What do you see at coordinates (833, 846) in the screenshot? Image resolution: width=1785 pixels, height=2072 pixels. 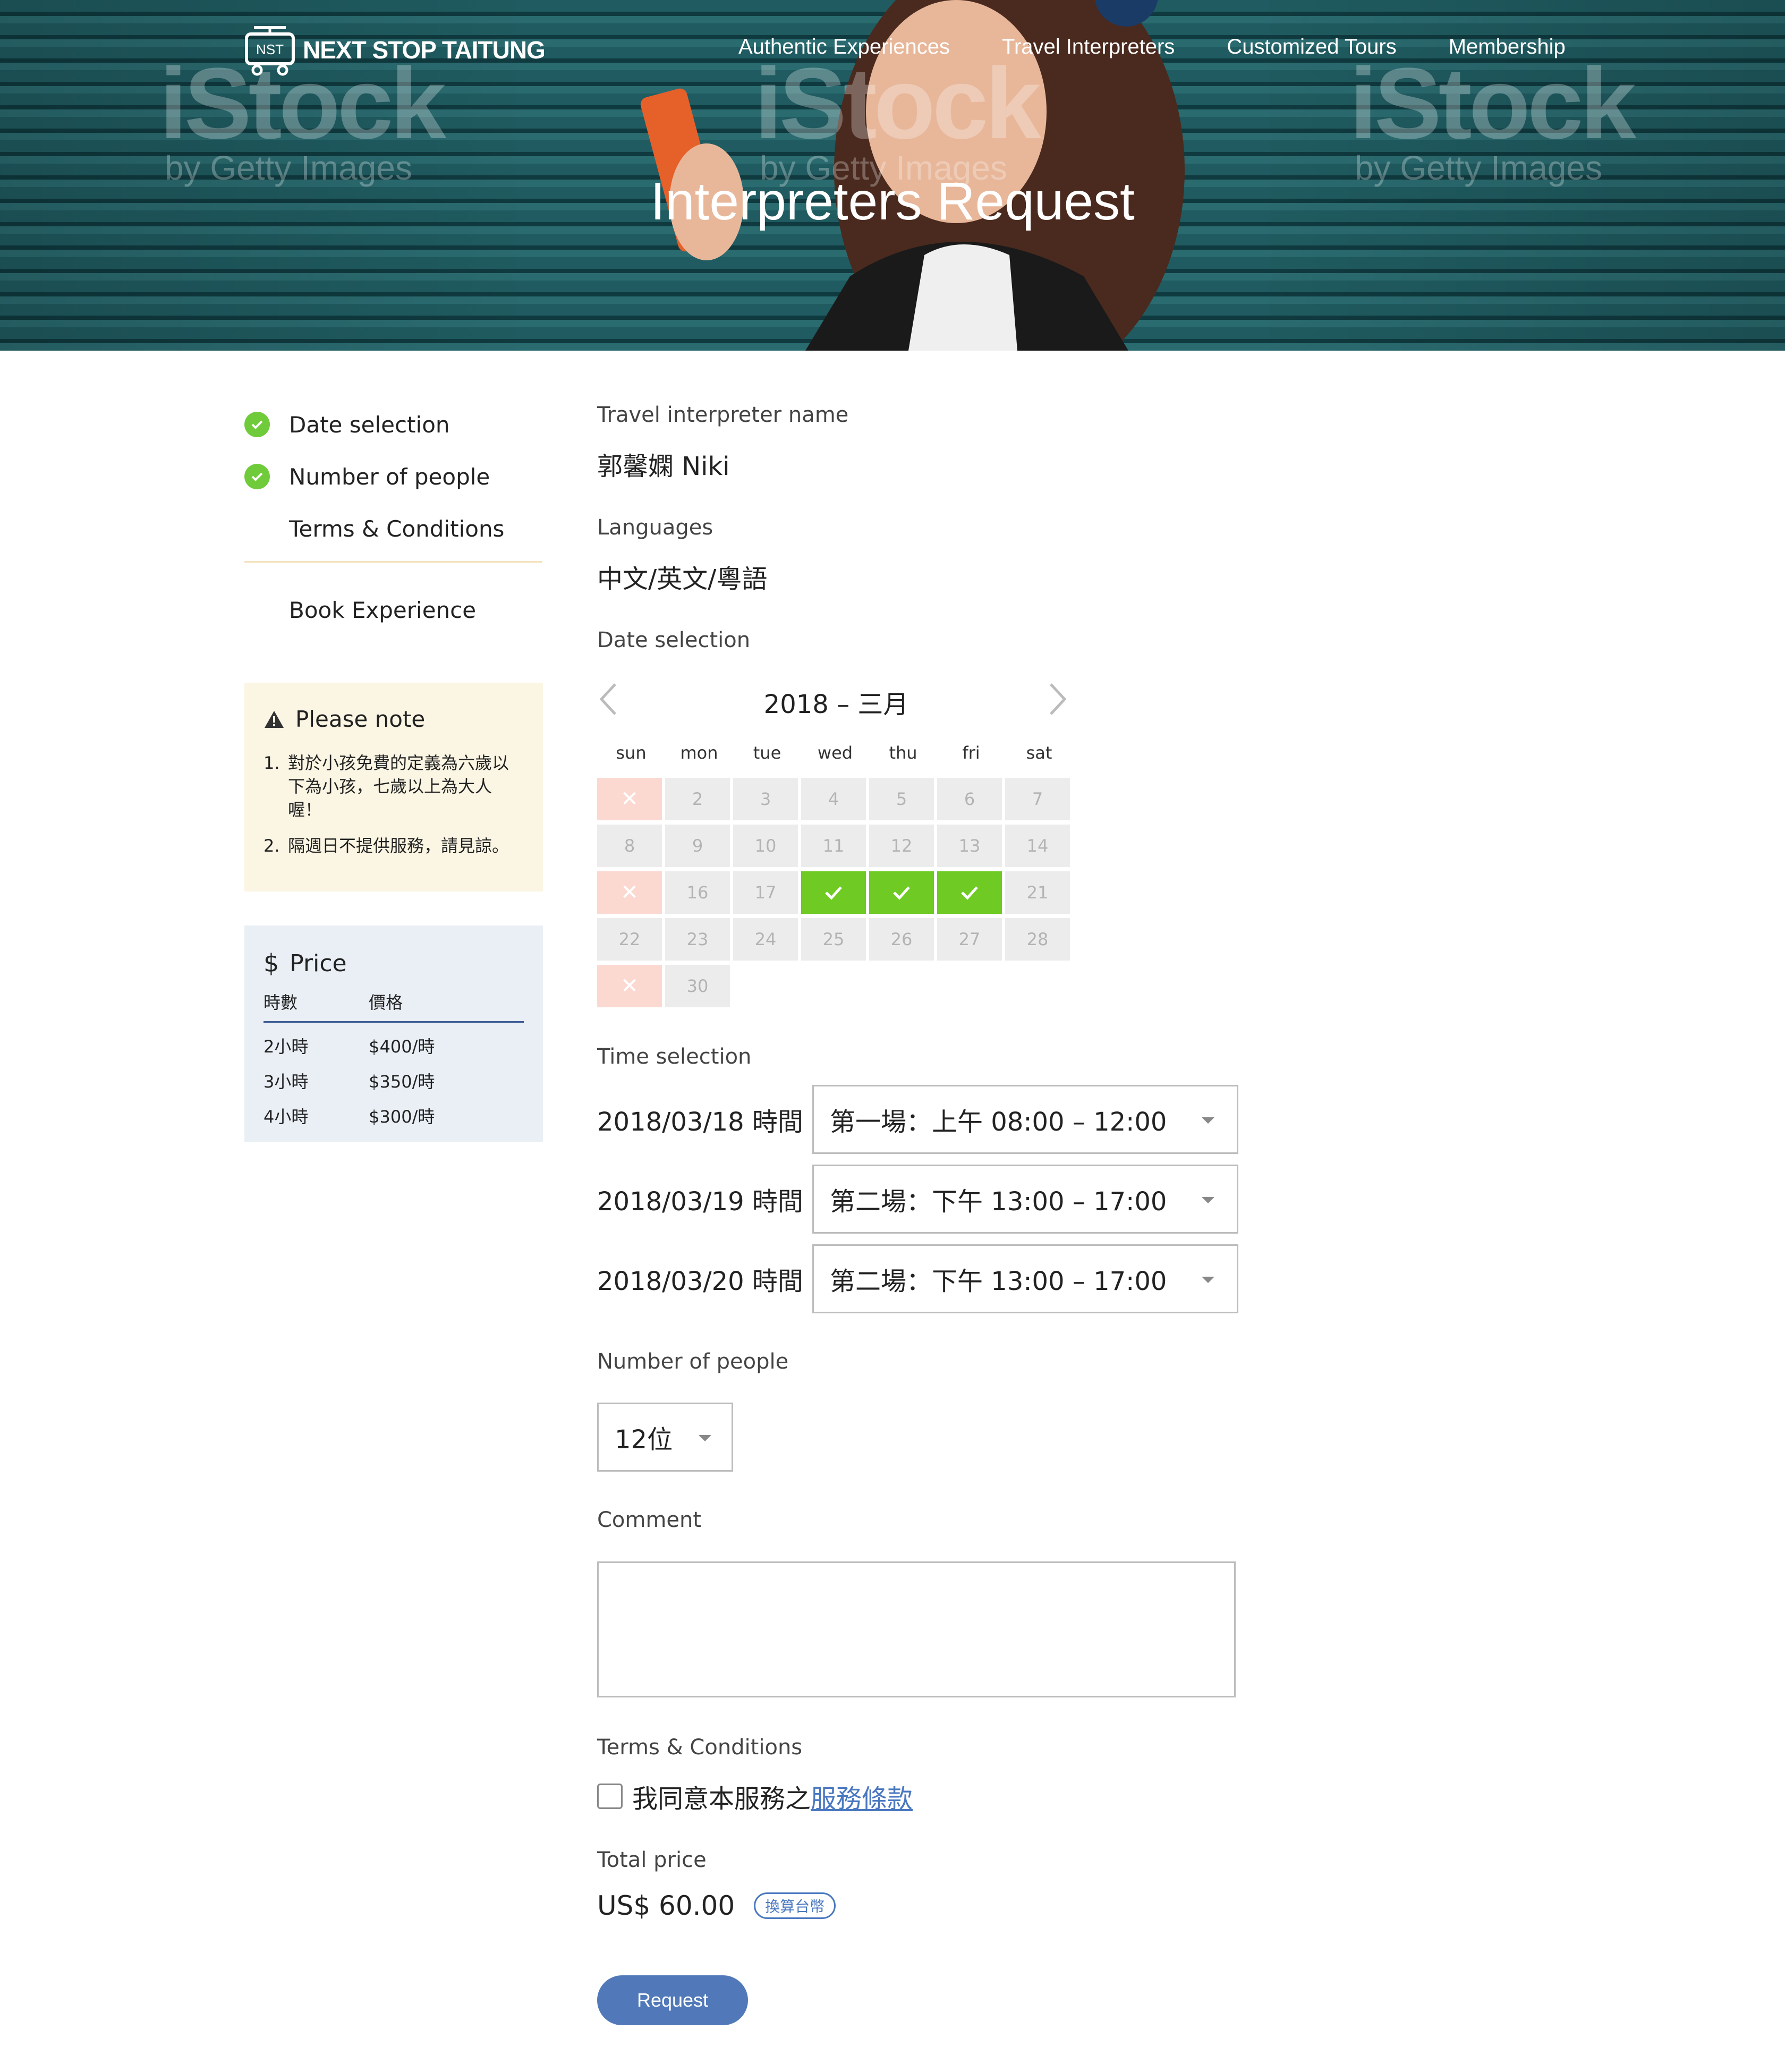 I see `calendar-day: 11` at bounding box center [833, 846].